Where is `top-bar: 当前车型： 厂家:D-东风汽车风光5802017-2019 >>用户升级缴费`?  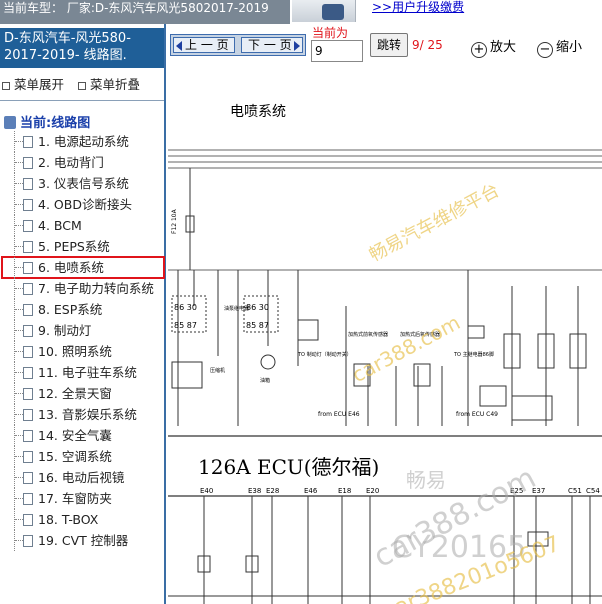
top-bar: 当前车型： 厂家:D-东风汽车风光5802017-2019 >>用户升级缴费 is located at coordinates (301, 12).